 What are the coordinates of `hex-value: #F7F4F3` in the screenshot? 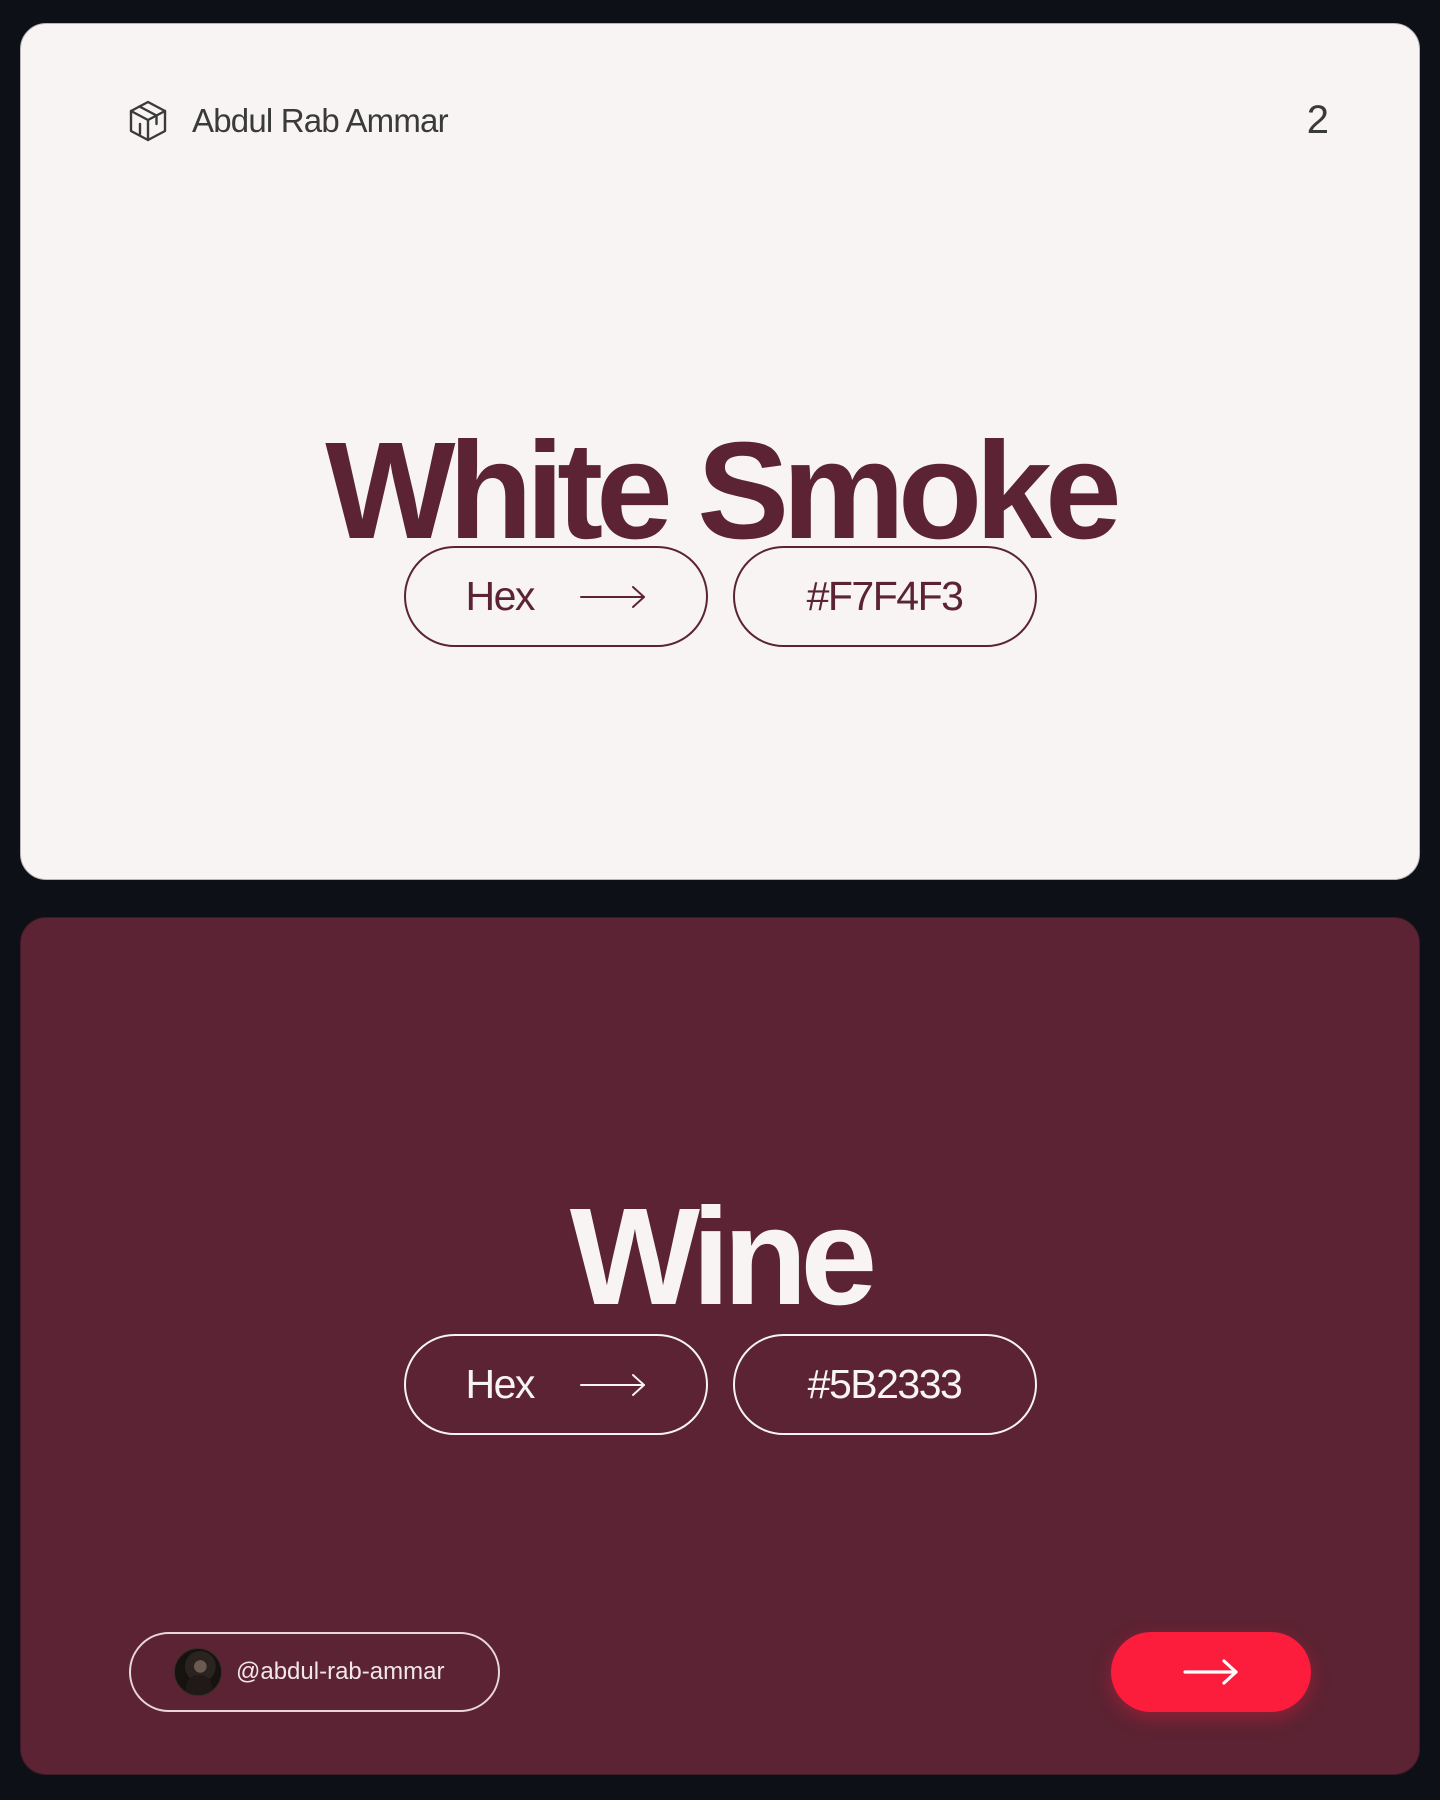 It's located at (885, 596).